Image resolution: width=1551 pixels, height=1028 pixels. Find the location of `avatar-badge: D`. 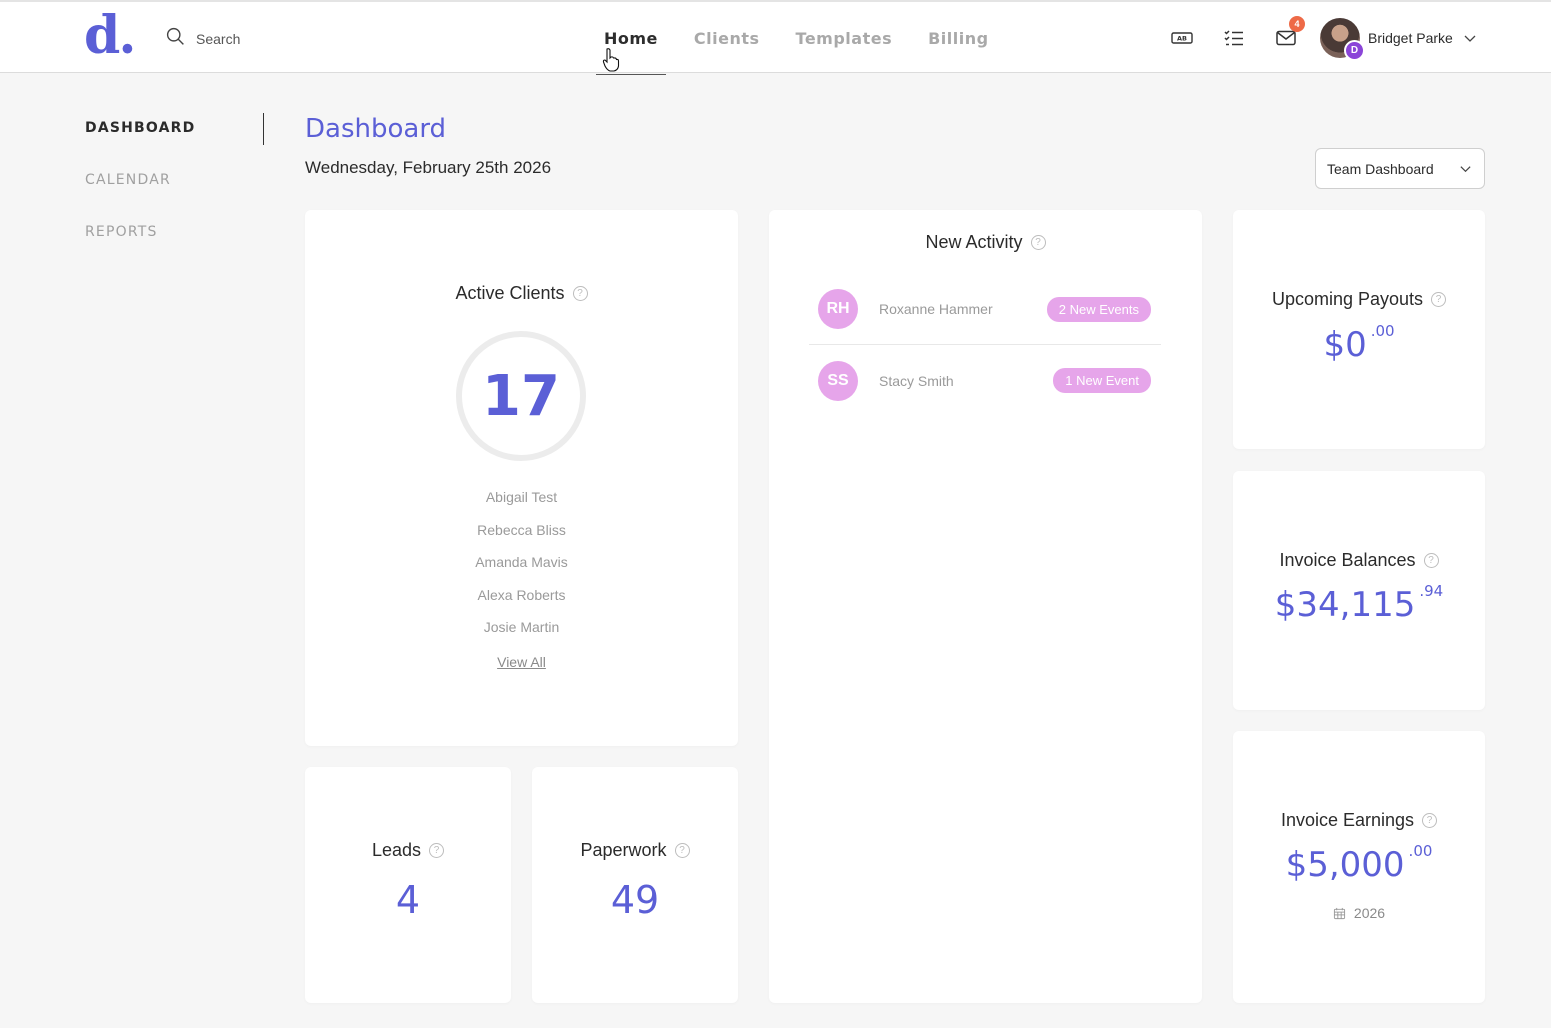

avatar-badge: D is located at coordinates (1354, 50).